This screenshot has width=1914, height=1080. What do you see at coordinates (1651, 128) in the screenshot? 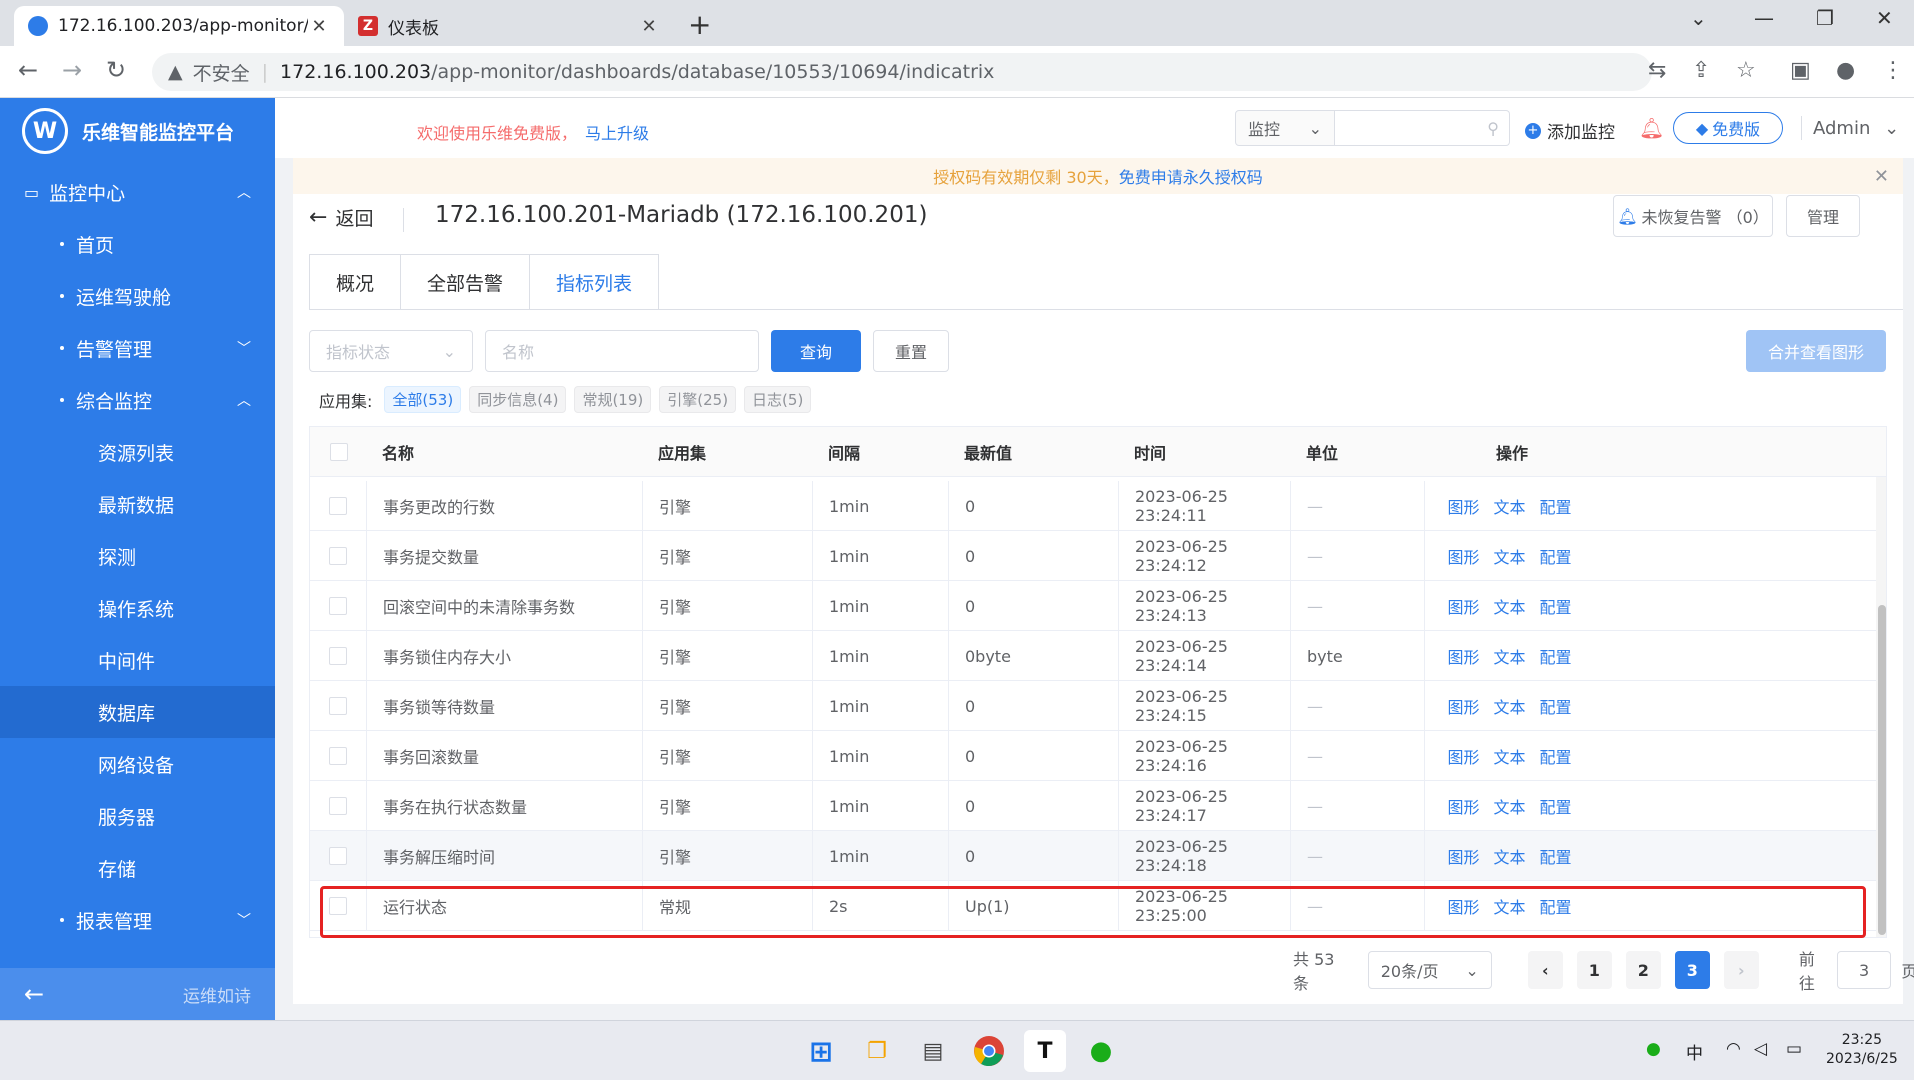
I see `bell-icon: 🔔︎` at bounding box center [1651, 128].